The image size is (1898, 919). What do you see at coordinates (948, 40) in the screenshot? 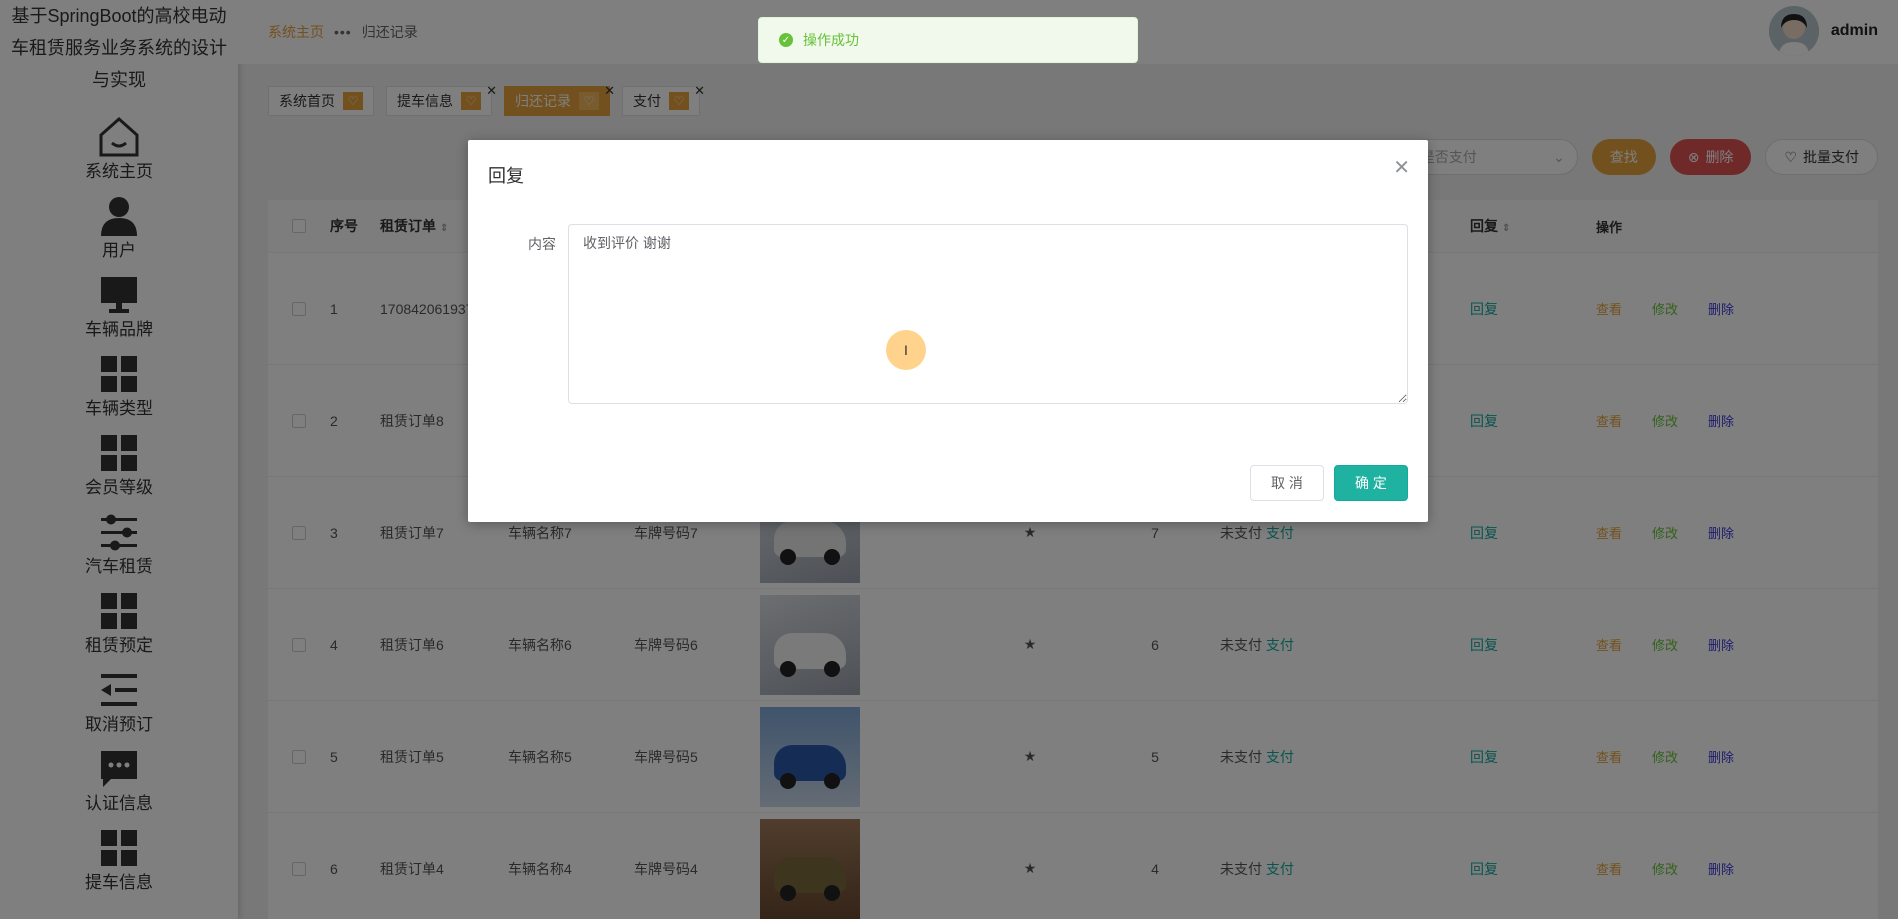
I see `success-toast: ✓ 操作成功` at bounding box center [948, 40].